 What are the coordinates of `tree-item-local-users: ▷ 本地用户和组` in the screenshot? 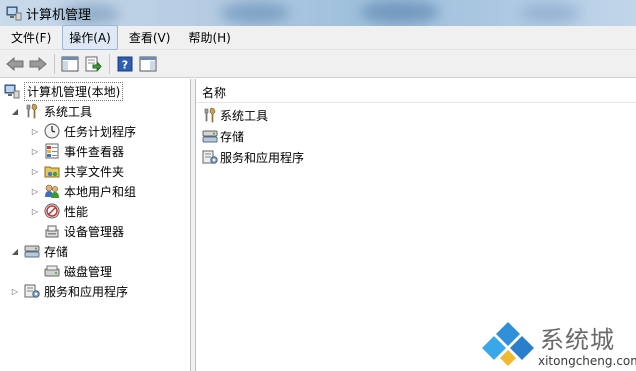 It's located at (83, 191).